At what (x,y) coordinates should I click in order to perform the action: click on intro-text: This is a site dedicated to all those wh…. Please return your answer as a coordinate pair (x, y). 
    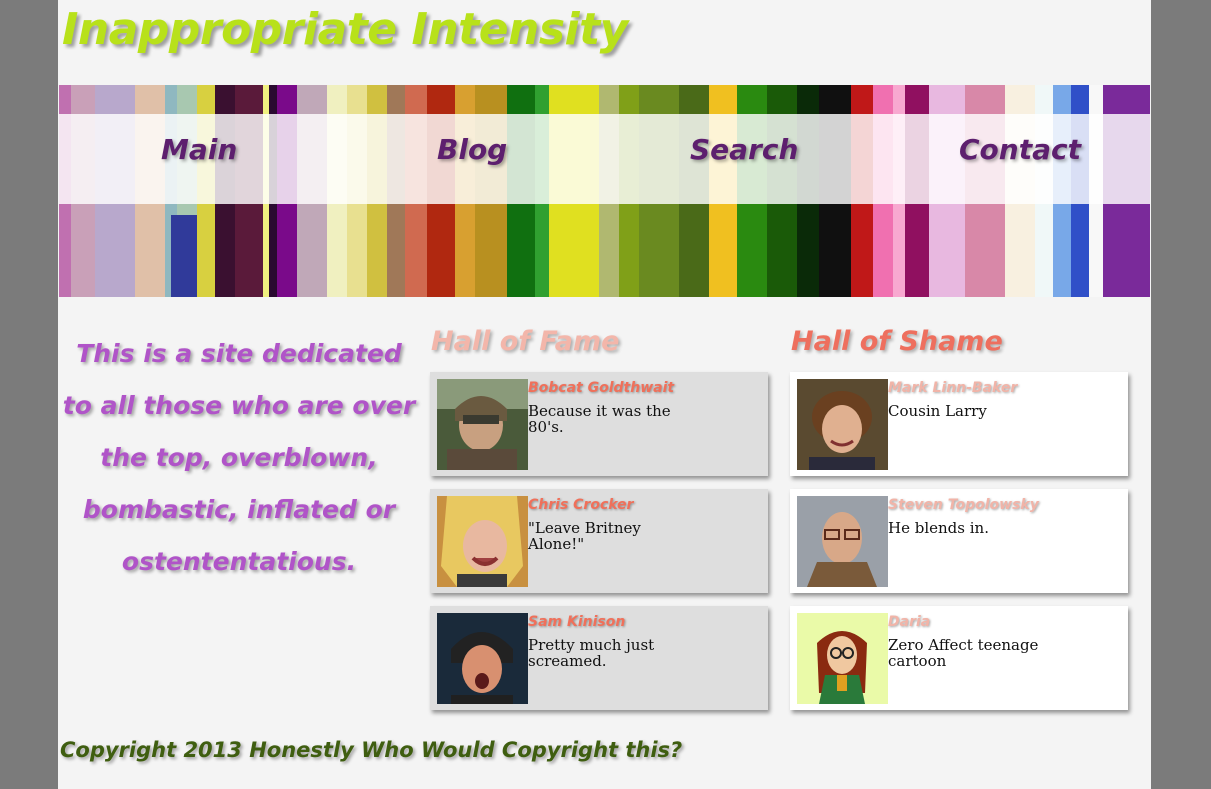
    Looking at the image, I should click on (239, 457).